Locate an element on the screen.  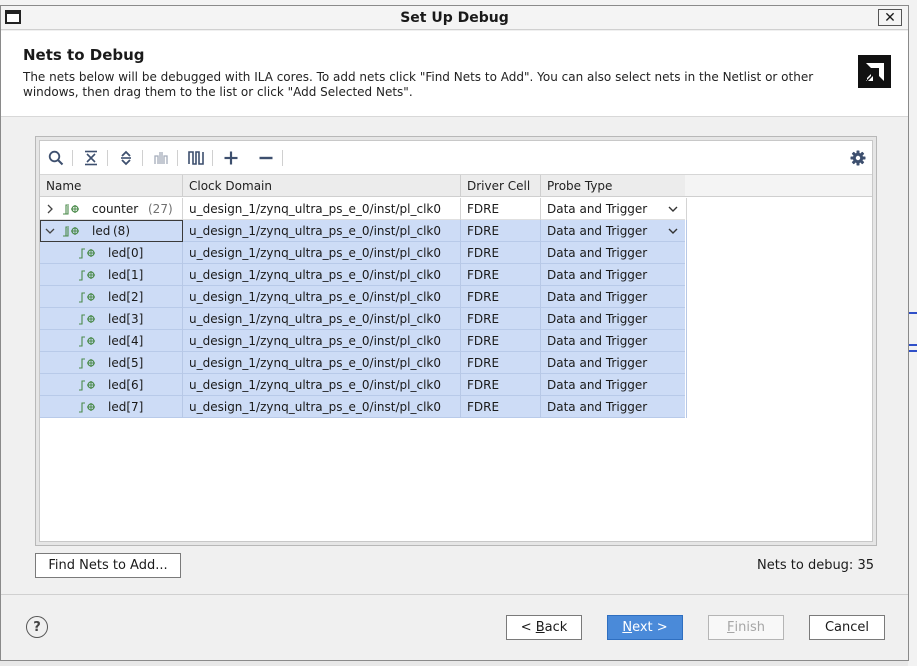
name-cell: led[5] is located at coordinates (111, 363).